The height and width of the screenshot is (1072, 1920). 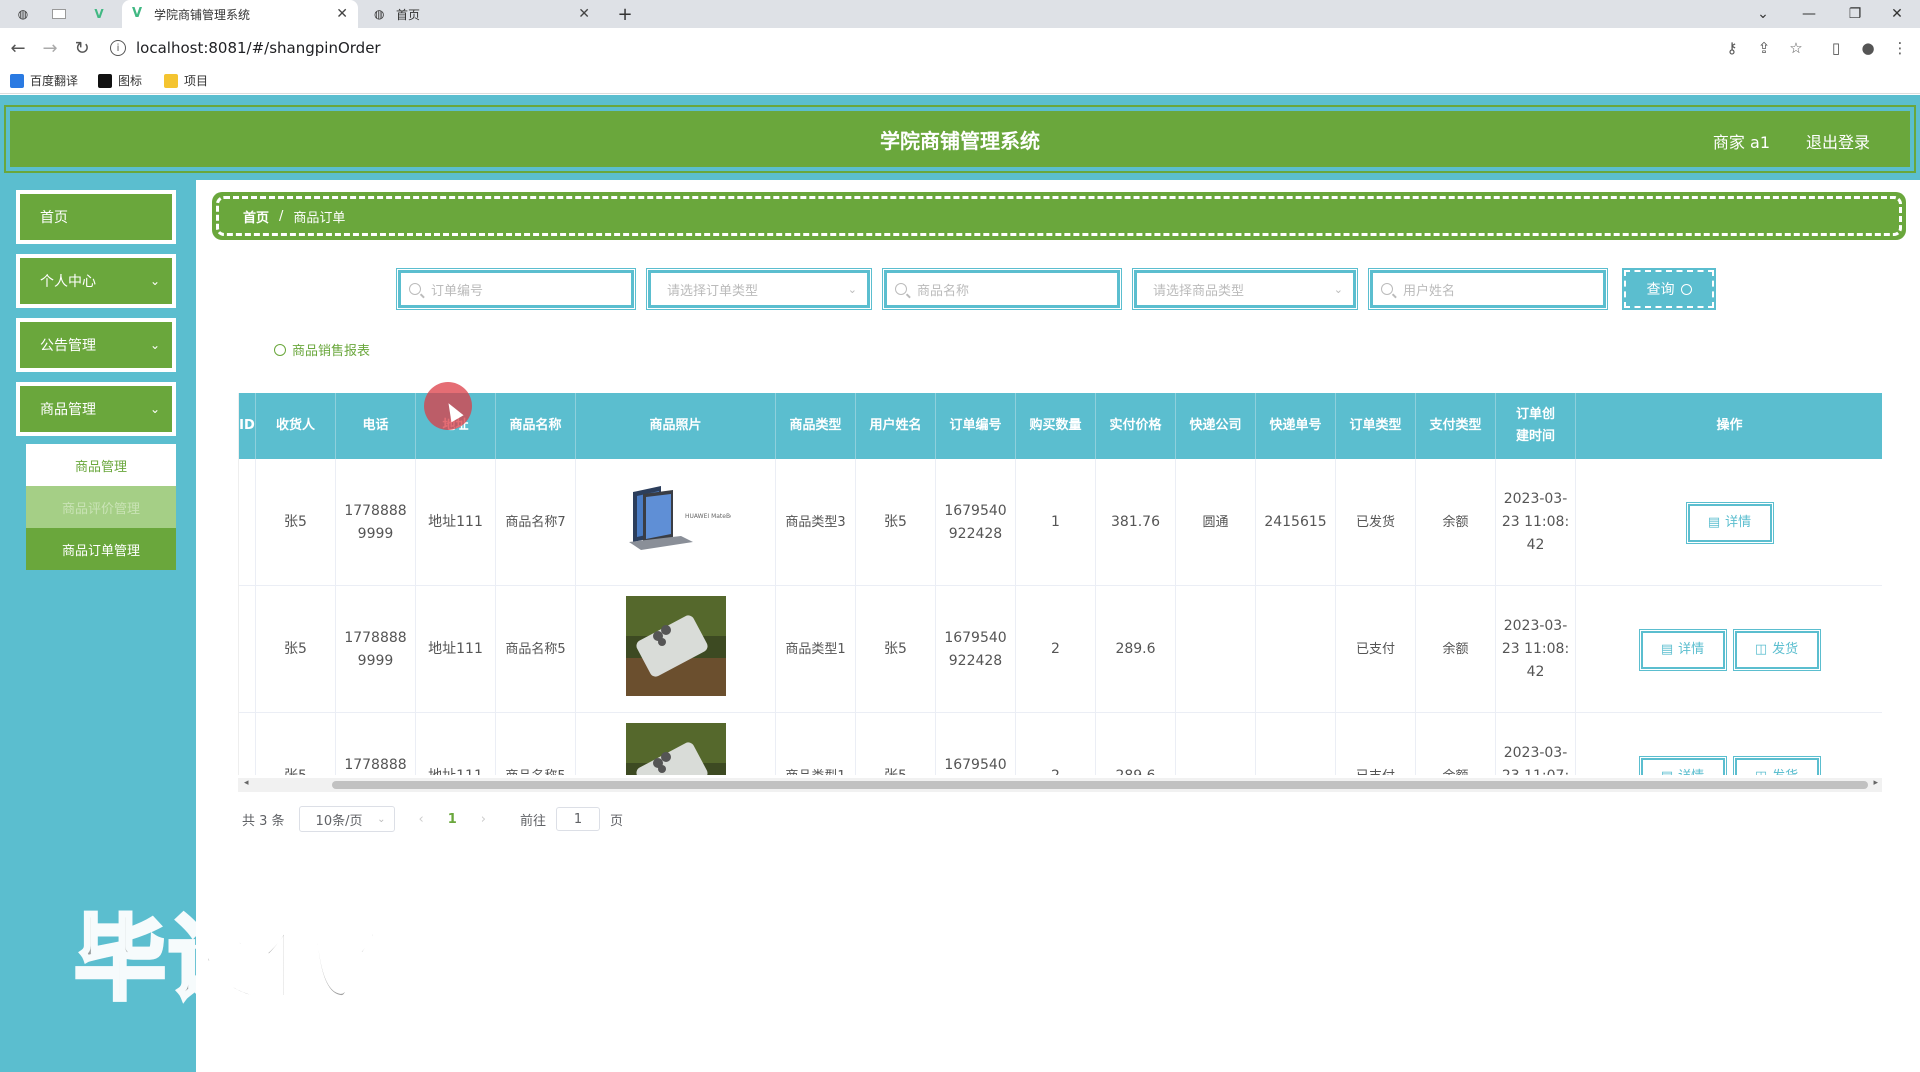 I want to click on cell-photo: HUAWEI MateBook X, so click(x=676, y=522).